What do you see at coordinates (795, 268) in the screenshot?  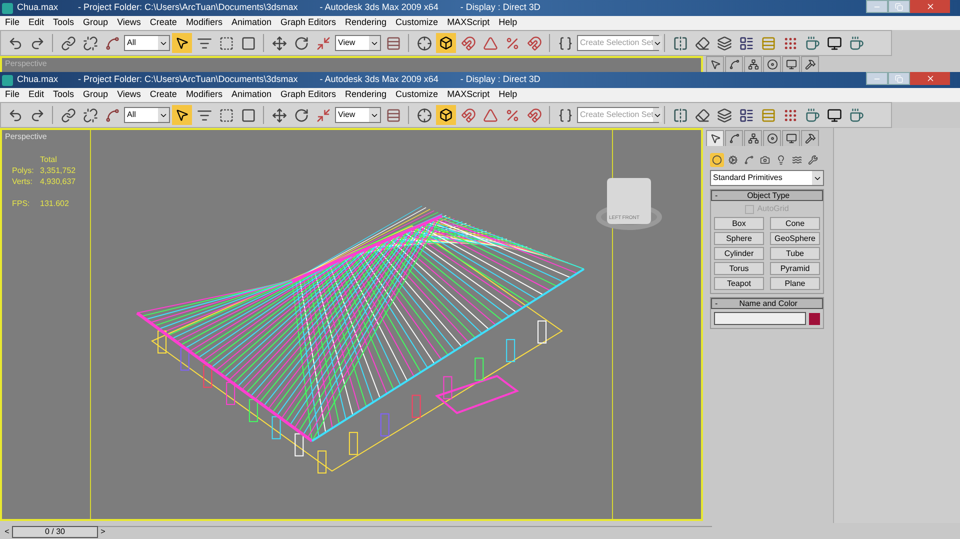 I see `primitive-button: Pyramid` at bounding box center [795, 268].